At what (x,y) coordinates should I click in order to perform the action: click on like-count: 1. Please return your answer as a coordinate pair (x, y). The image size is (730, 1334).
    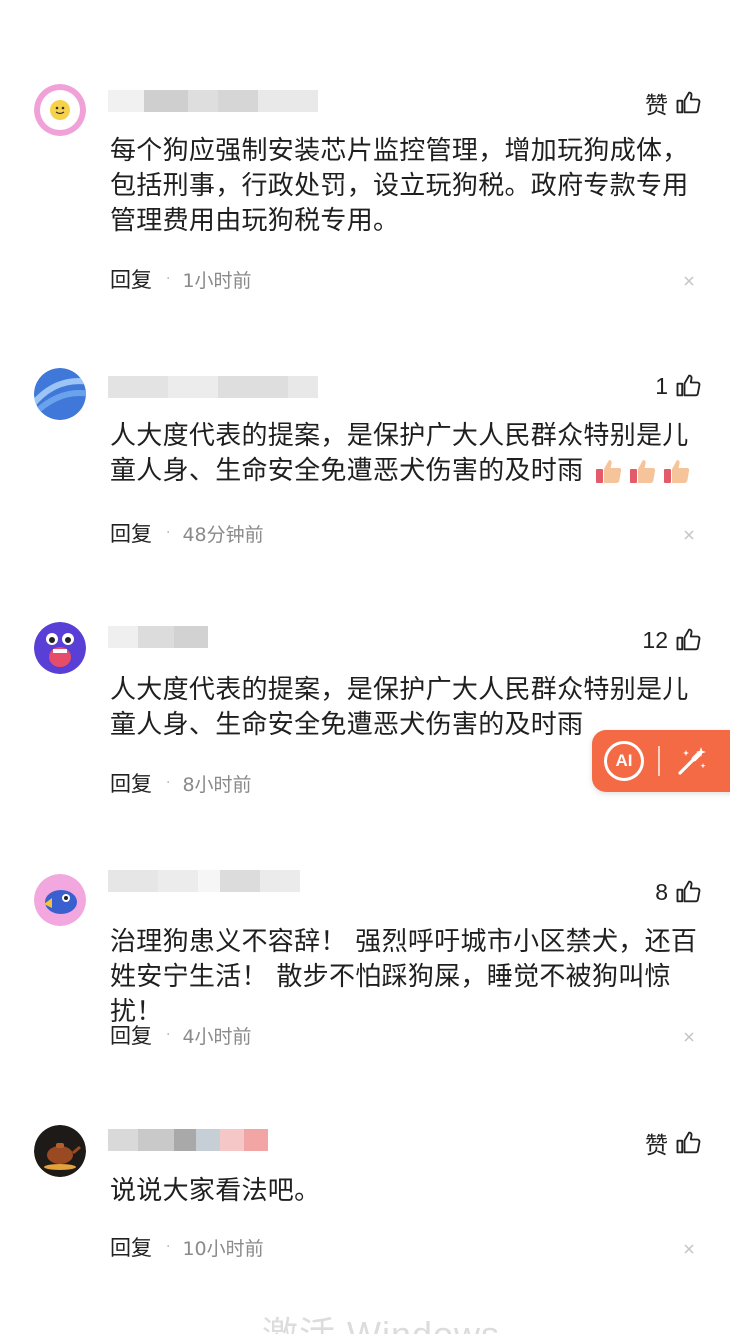
    Looking at the image, I should click on (661, 385).